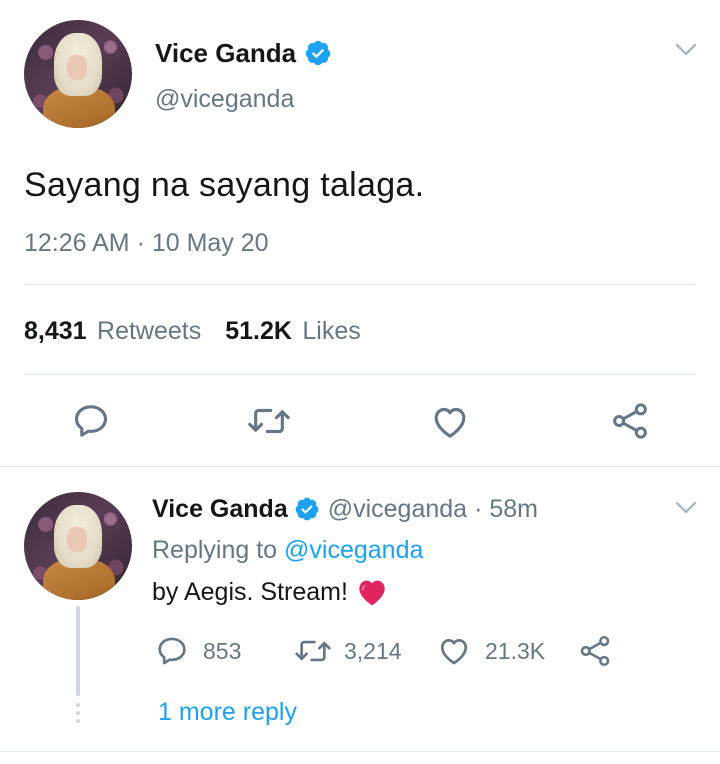  What do you see at coordinates (225, 53) in the screenshot?
I see `author-name: Vice Ganda` at bounding box center [225, 53].